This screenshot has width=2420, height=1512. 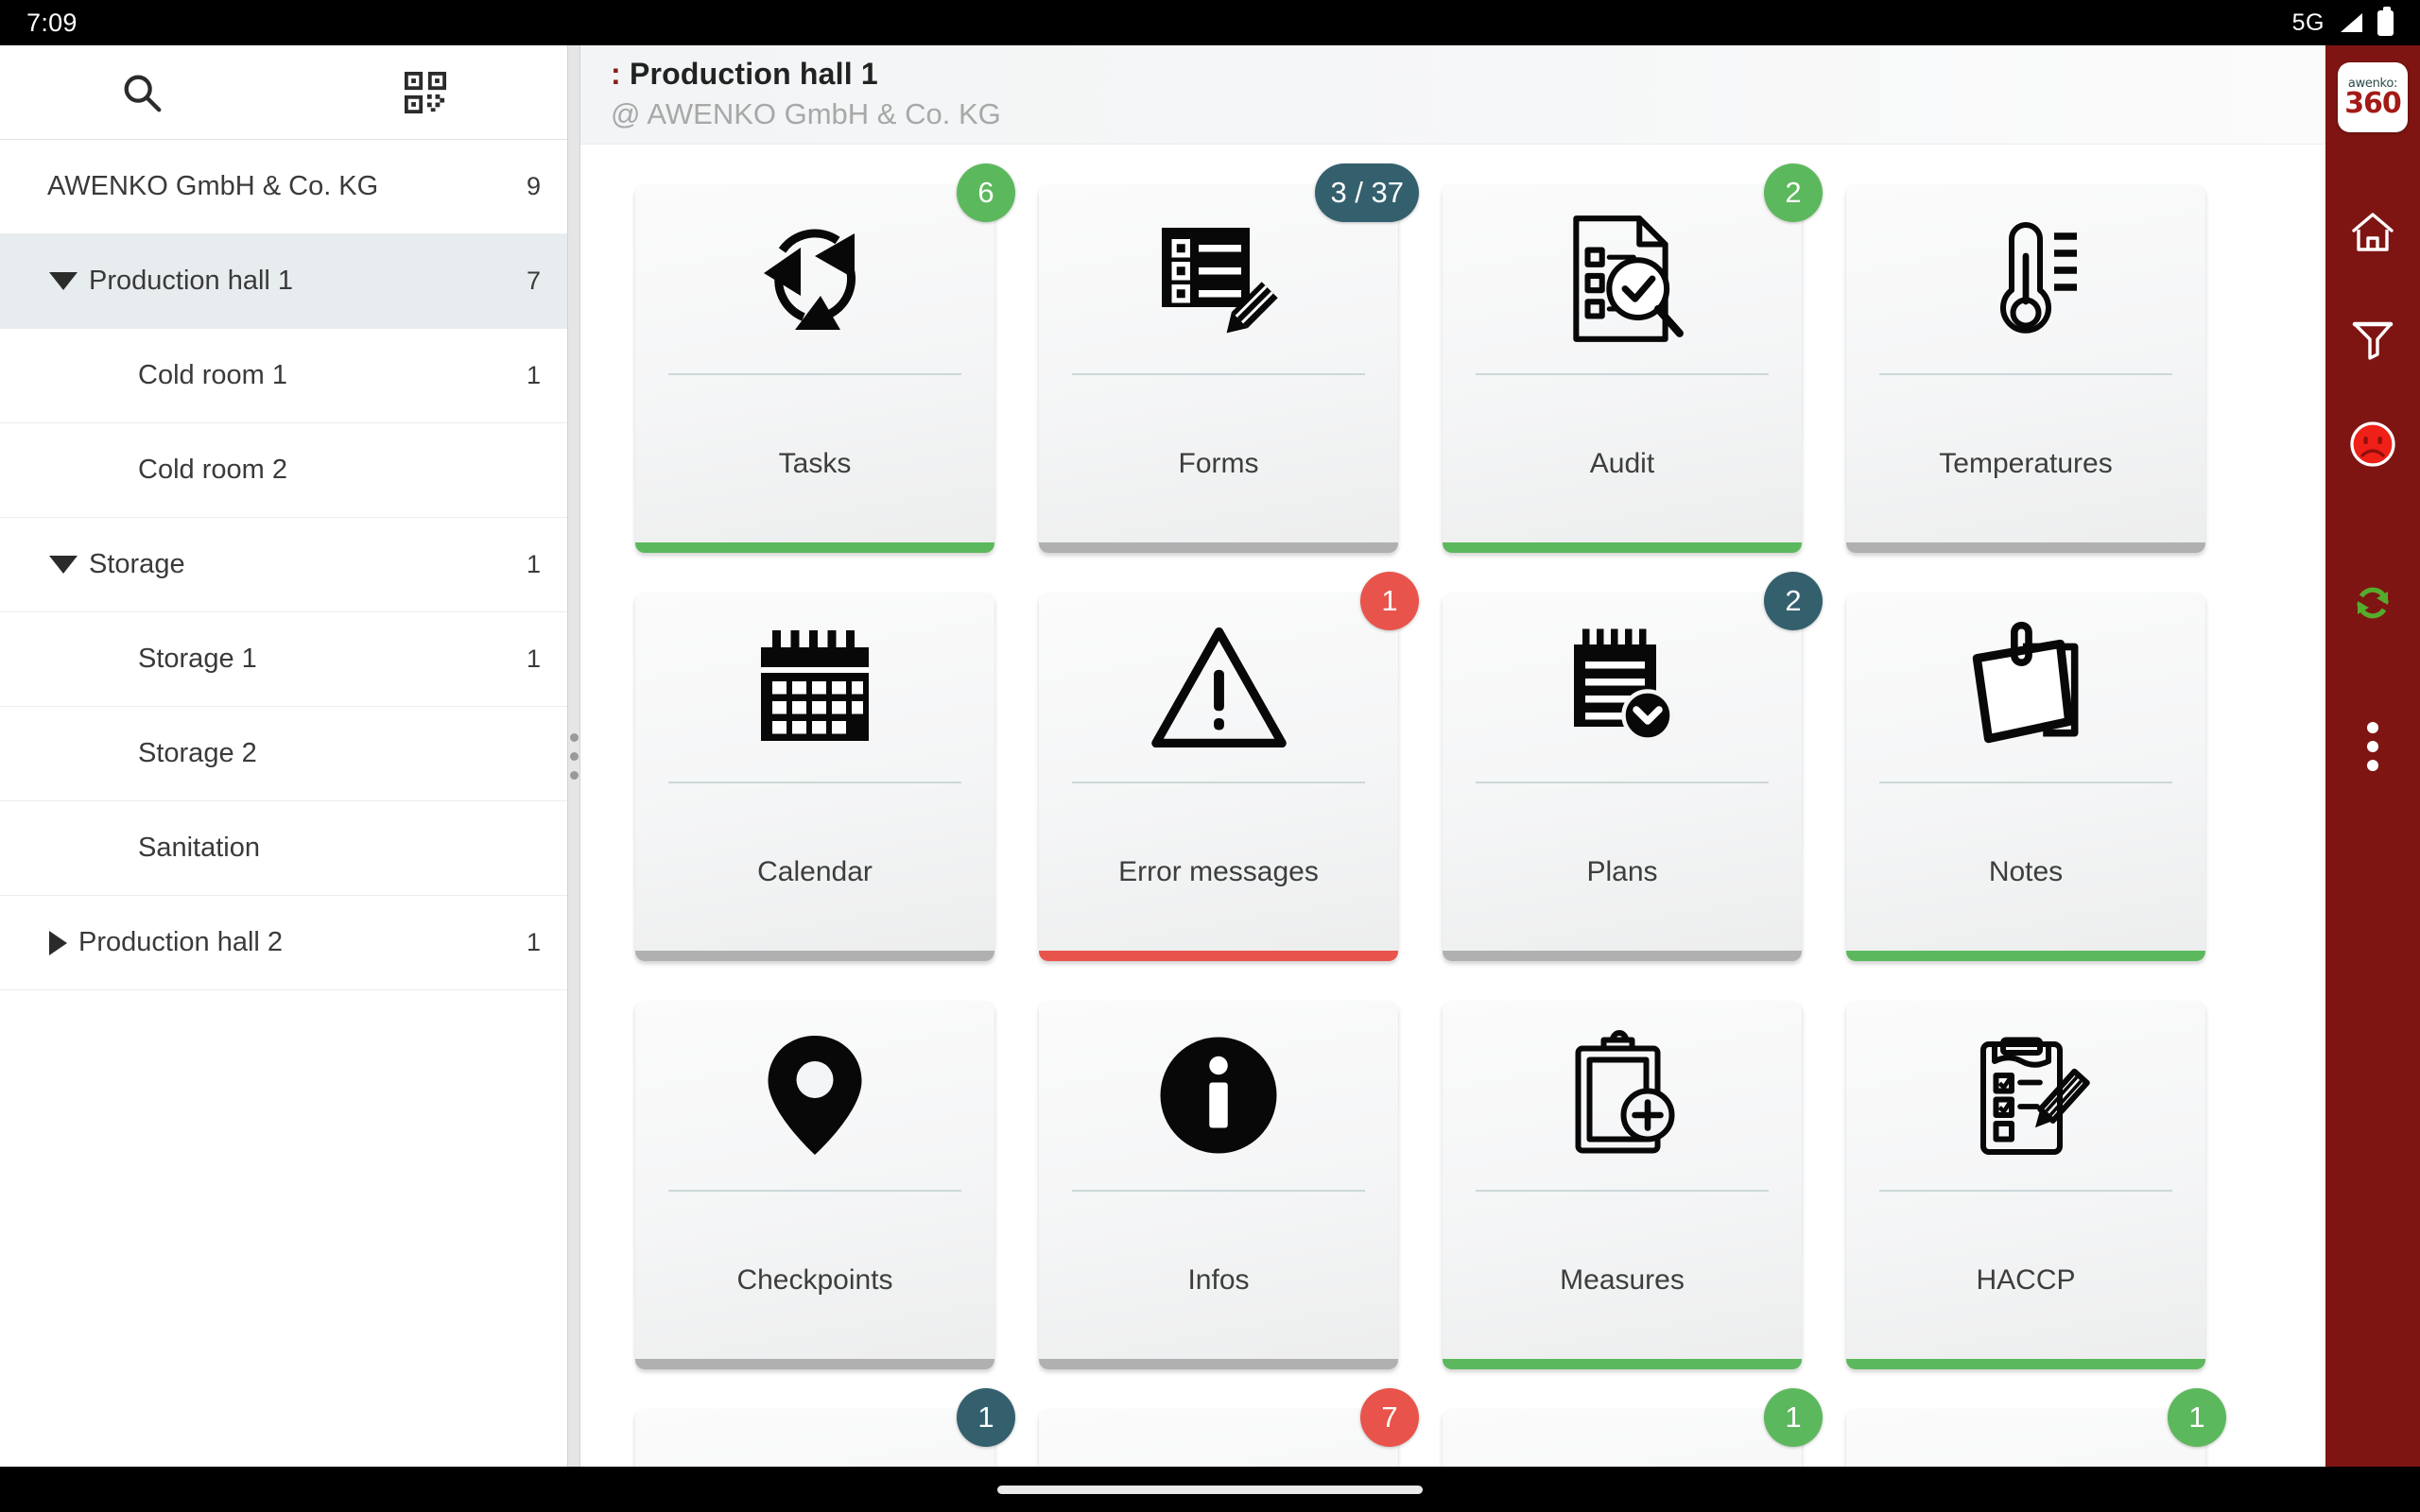 I want to click on map-pin-icon, so click(x=814, y=1095).